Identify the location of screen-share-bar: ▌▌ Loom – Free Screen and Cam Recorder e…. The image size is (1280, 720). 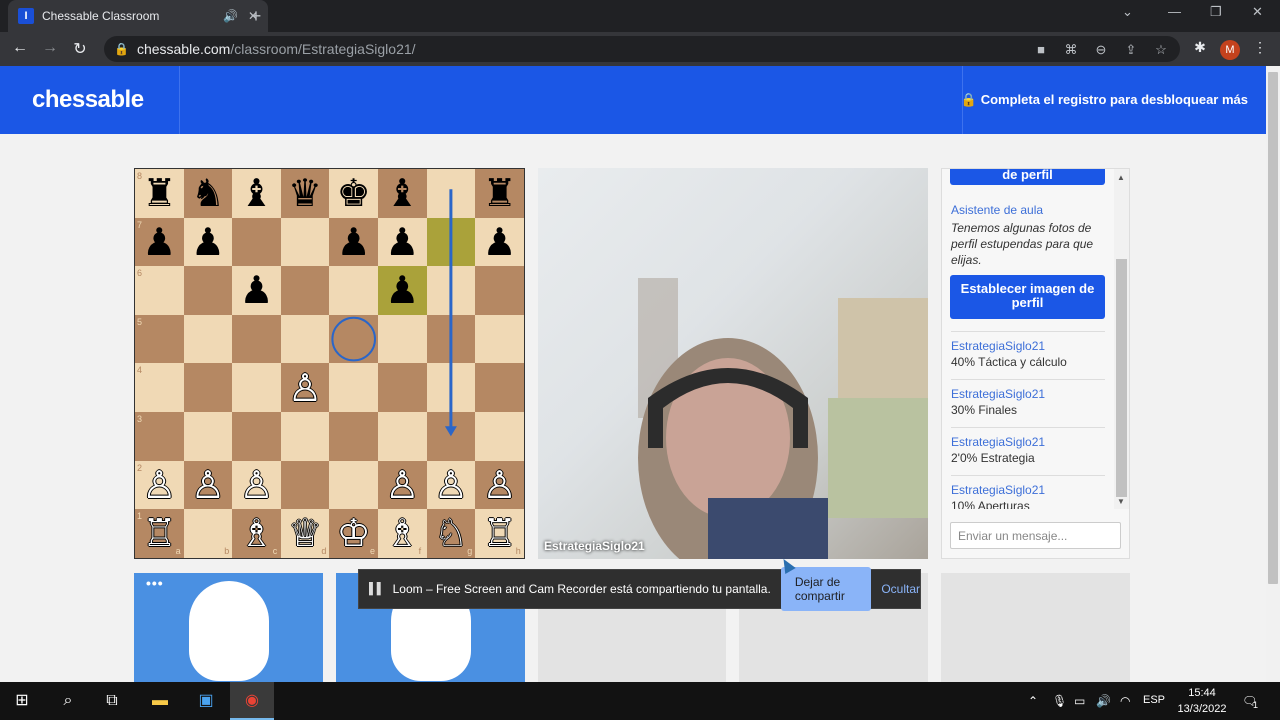
(639, 589).